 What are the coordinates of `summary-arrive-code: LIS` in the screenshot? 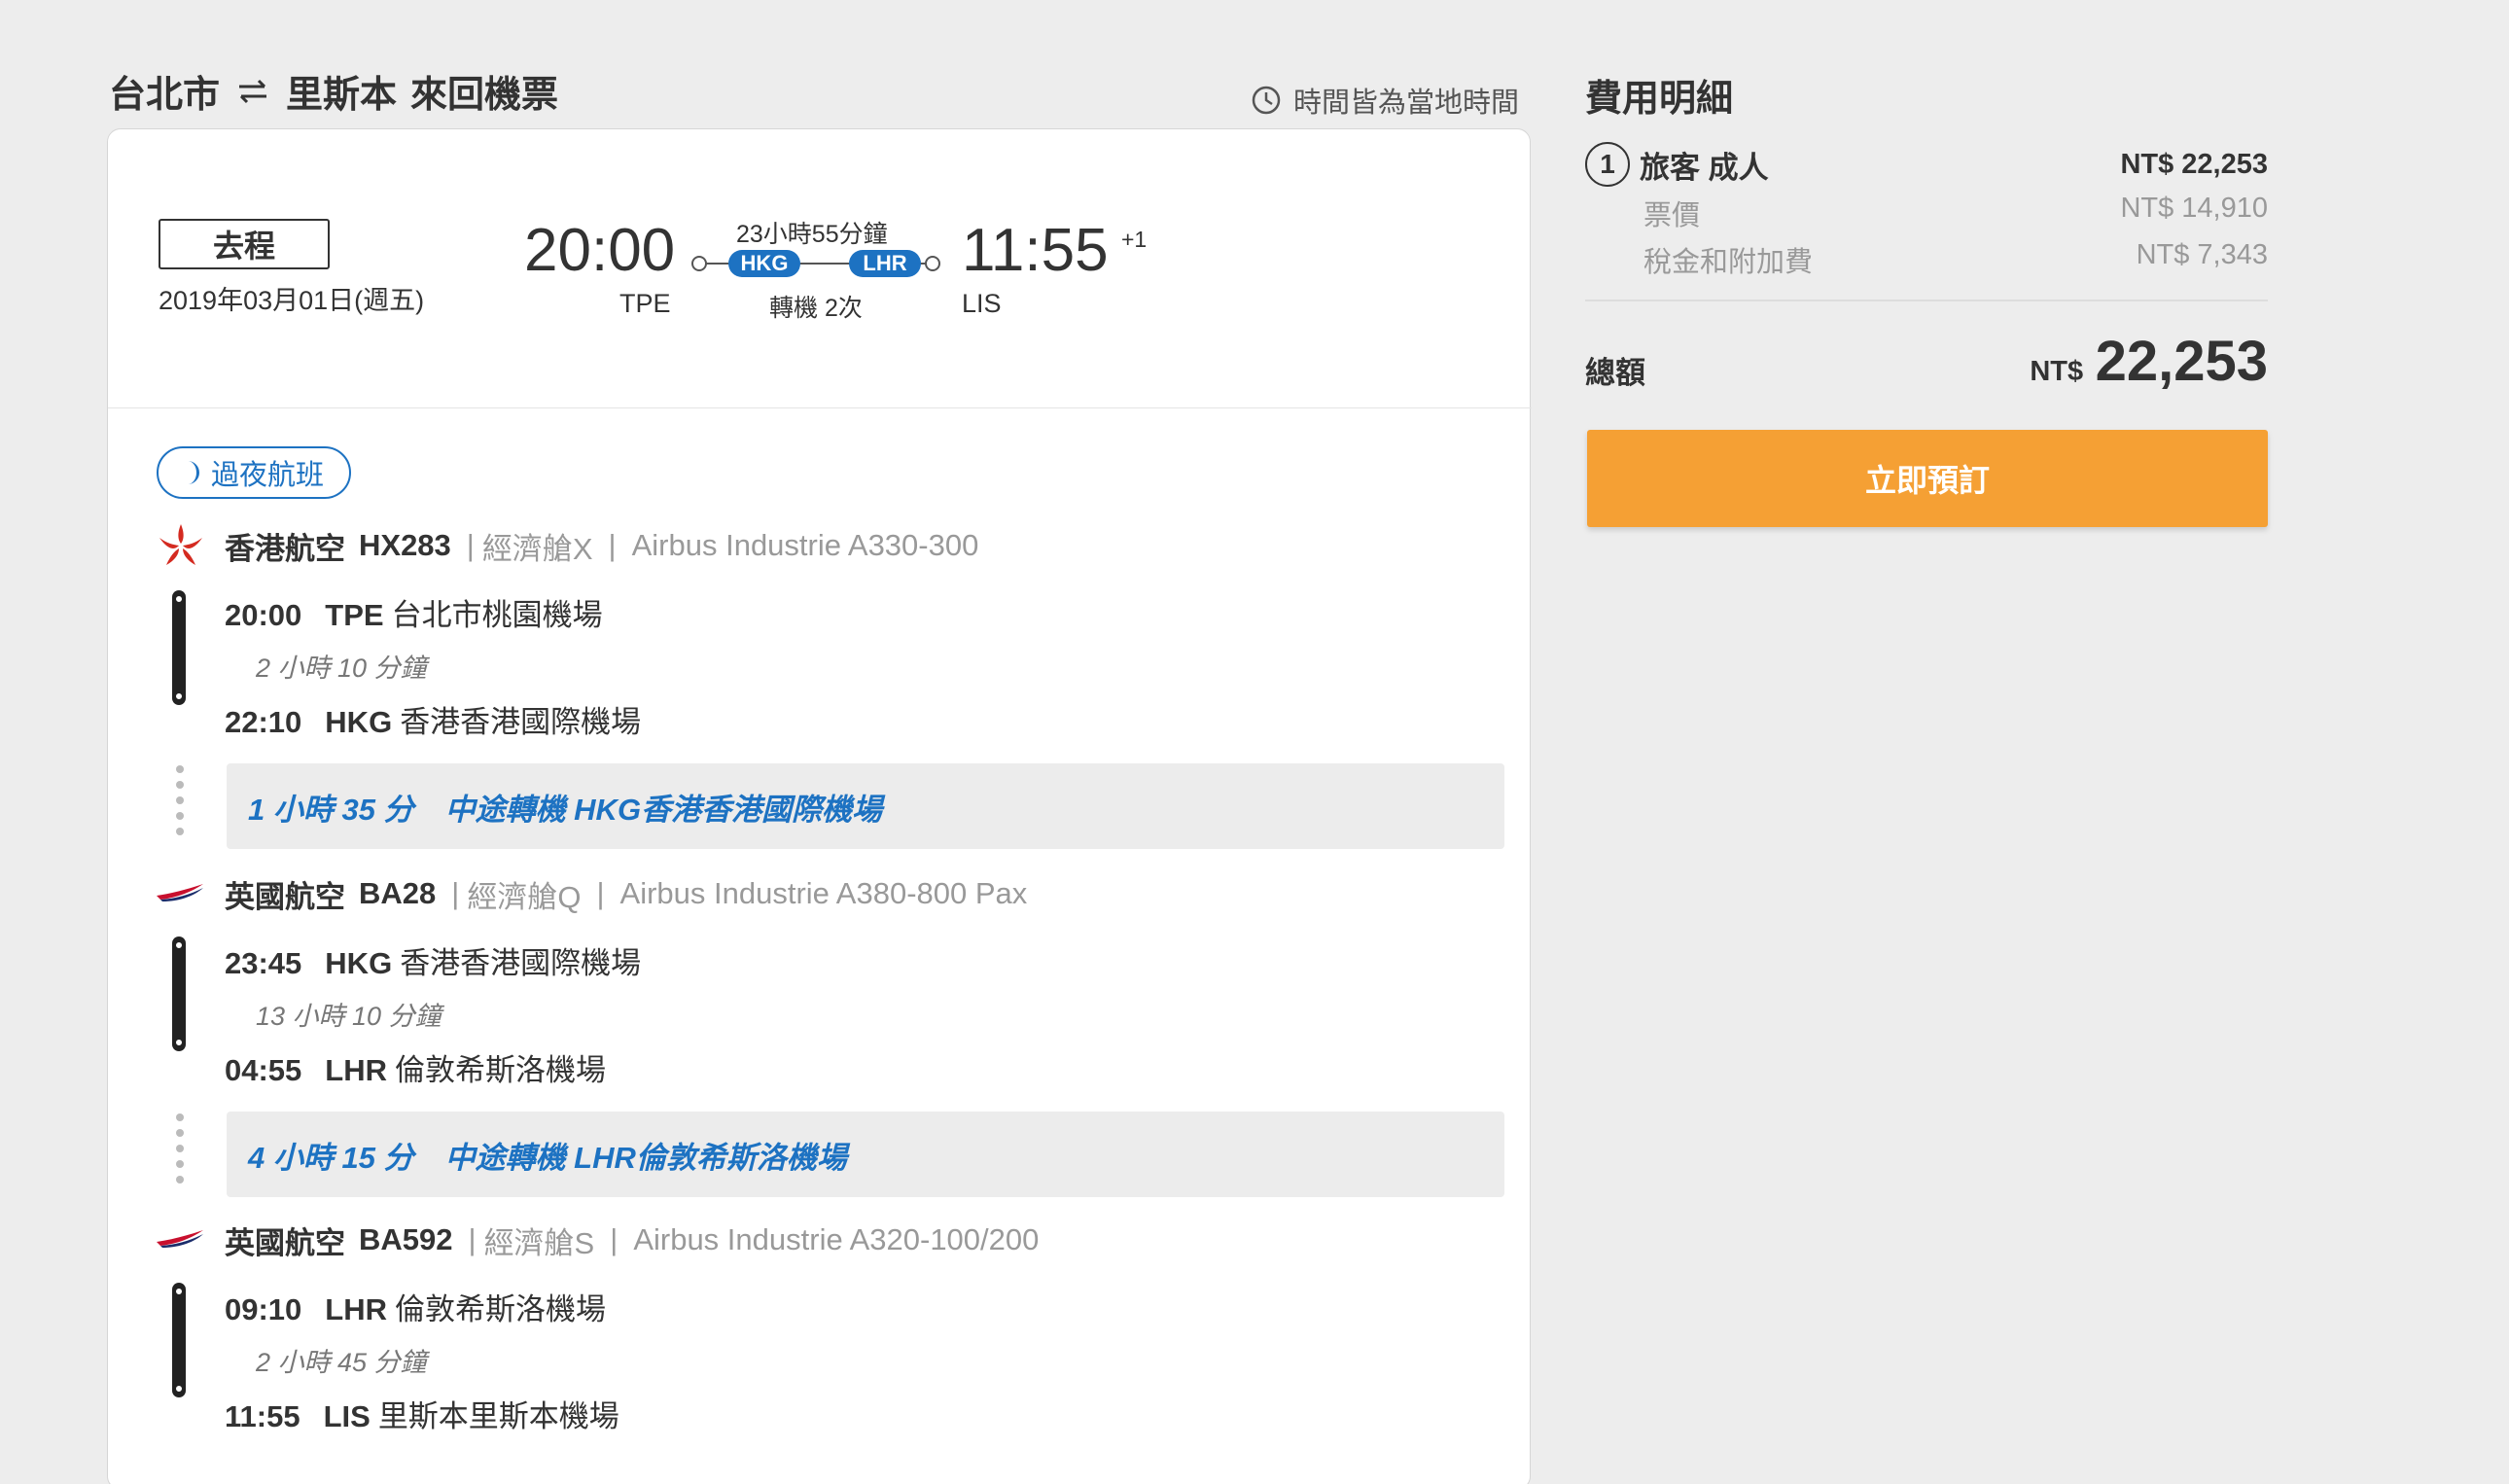 It's located at (982, 304).